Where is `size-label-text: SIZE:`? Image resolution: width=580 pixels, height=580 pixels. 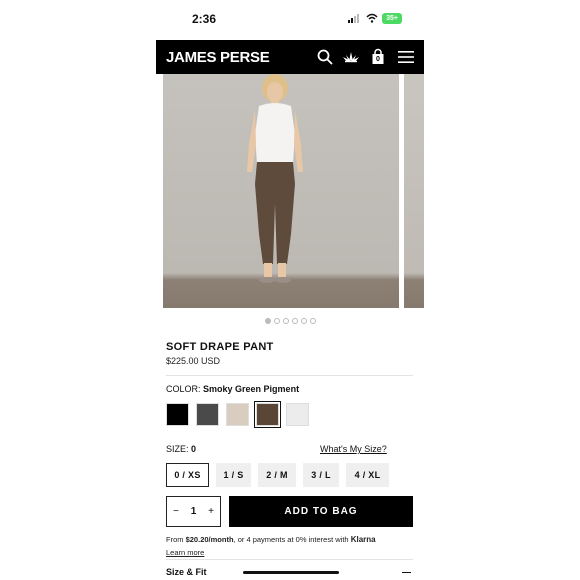
size-label-text: SIZE: is located at coordinates (177, 449).